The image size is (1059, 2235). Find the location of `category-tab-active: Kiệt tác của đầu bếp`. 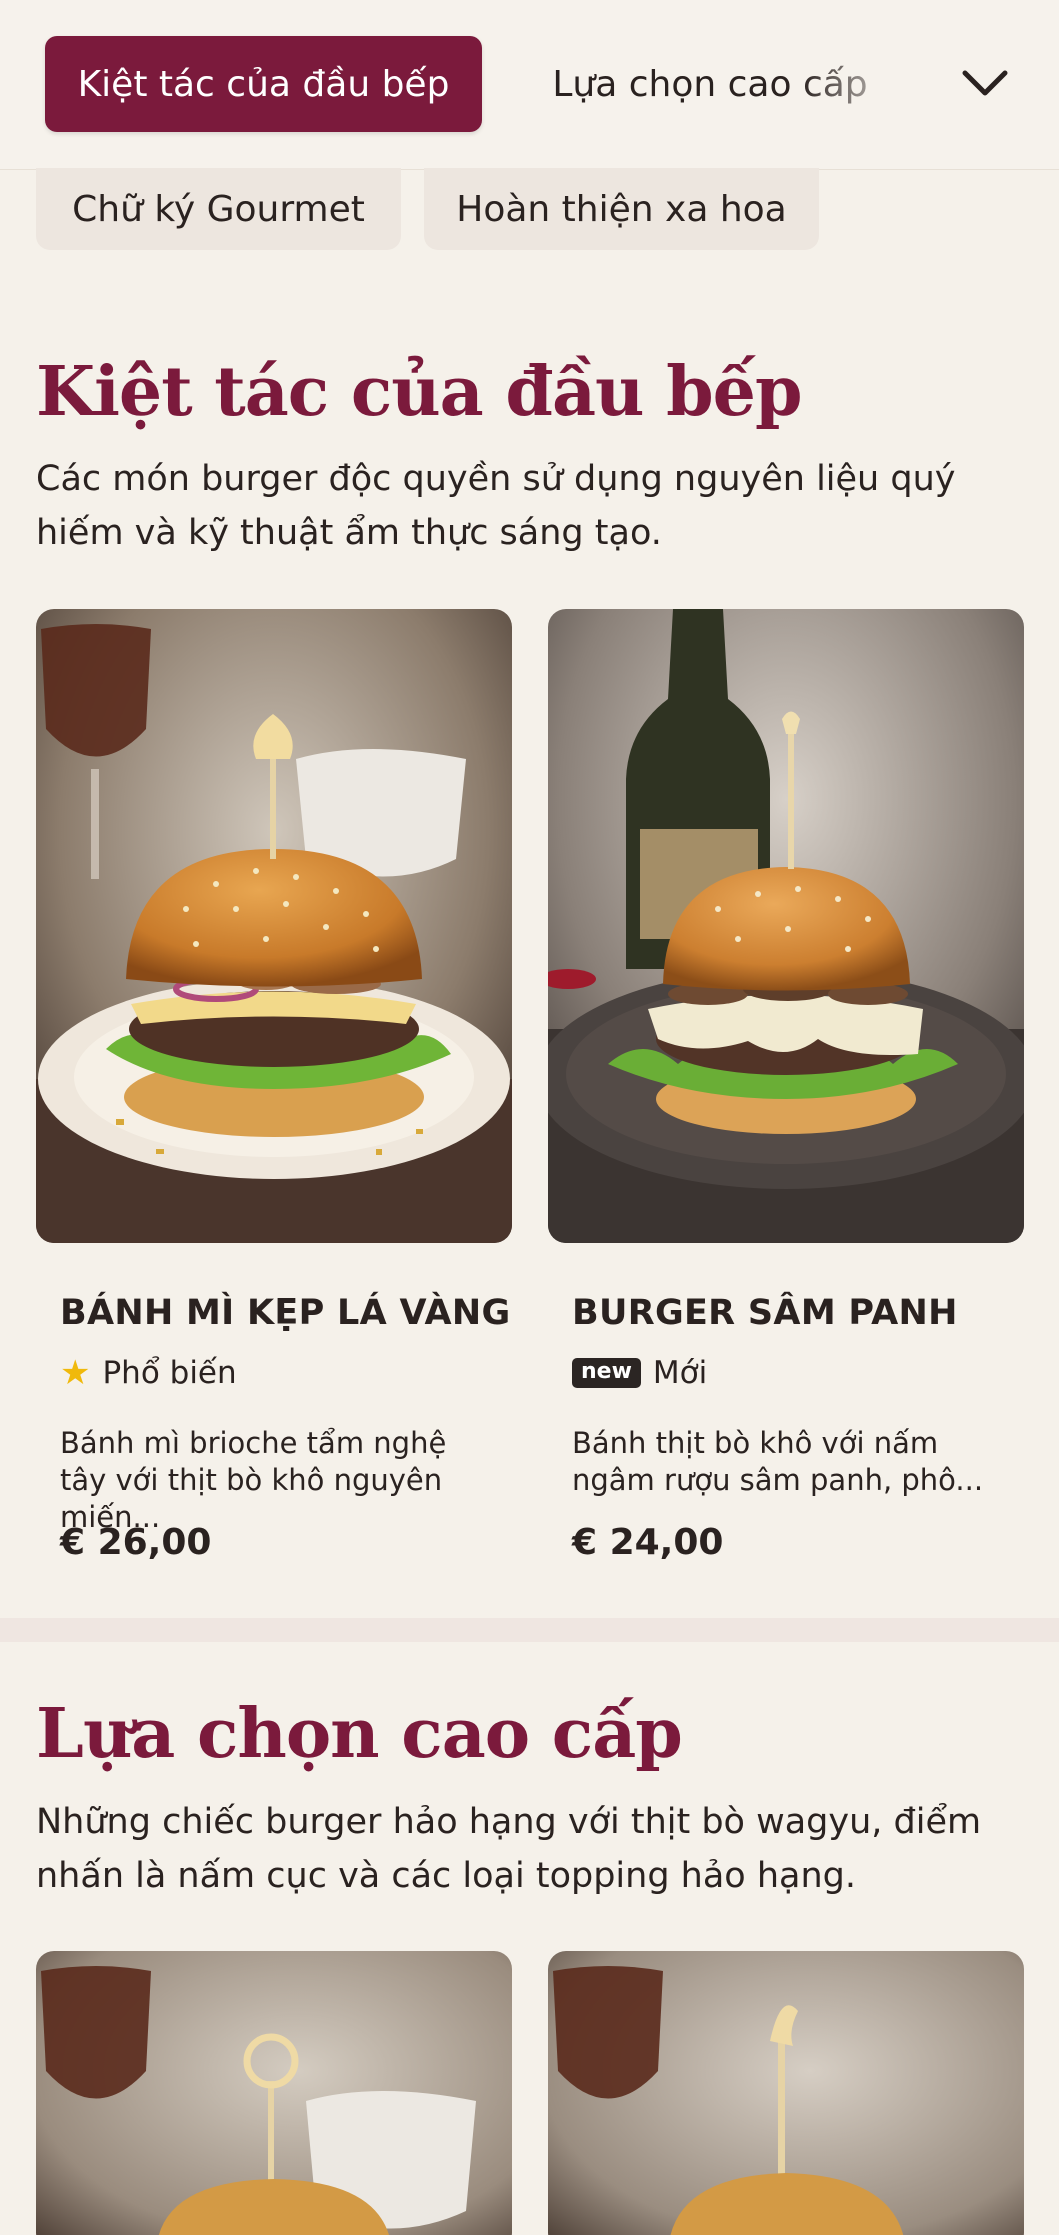

category-tab-active: Kiệt tác của đầu bếp is located at coordinates (263, 84).